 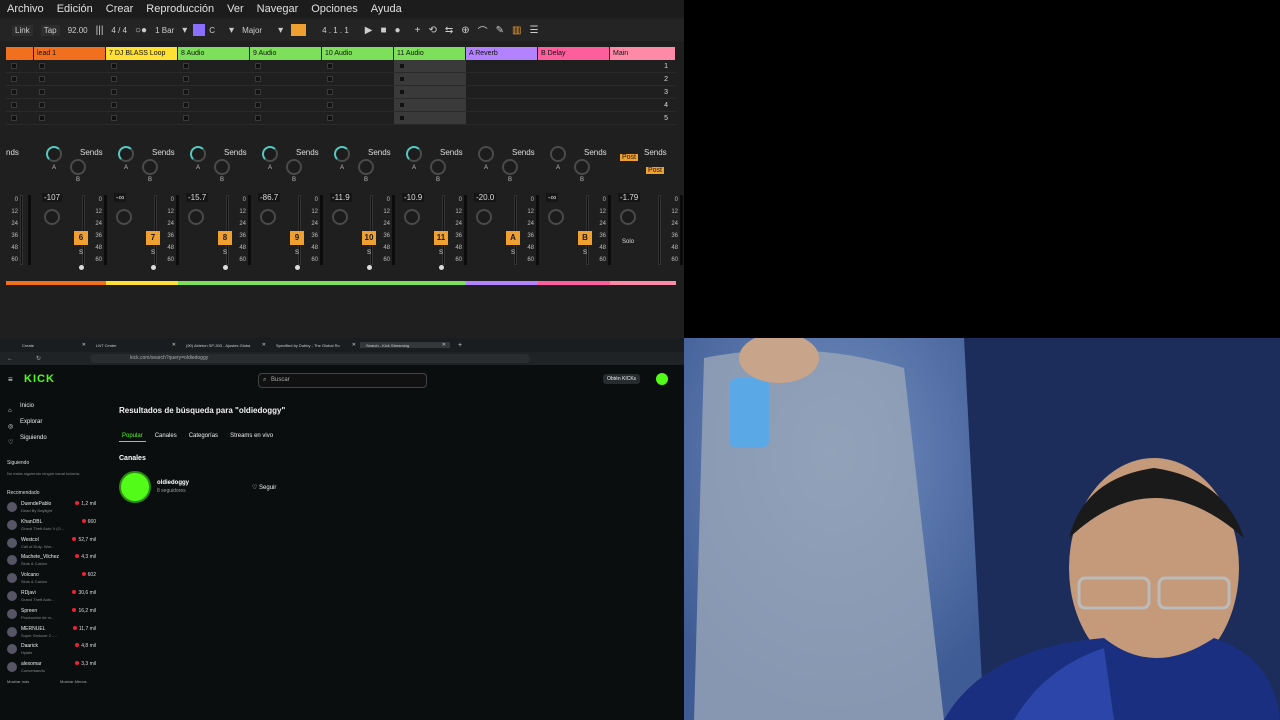 What do you see at coordinates (50, 615) in the screenshot?
I see `recommended-channel: Spreen Producción de m... 16,2 mil` at bounding box center [50, 615].